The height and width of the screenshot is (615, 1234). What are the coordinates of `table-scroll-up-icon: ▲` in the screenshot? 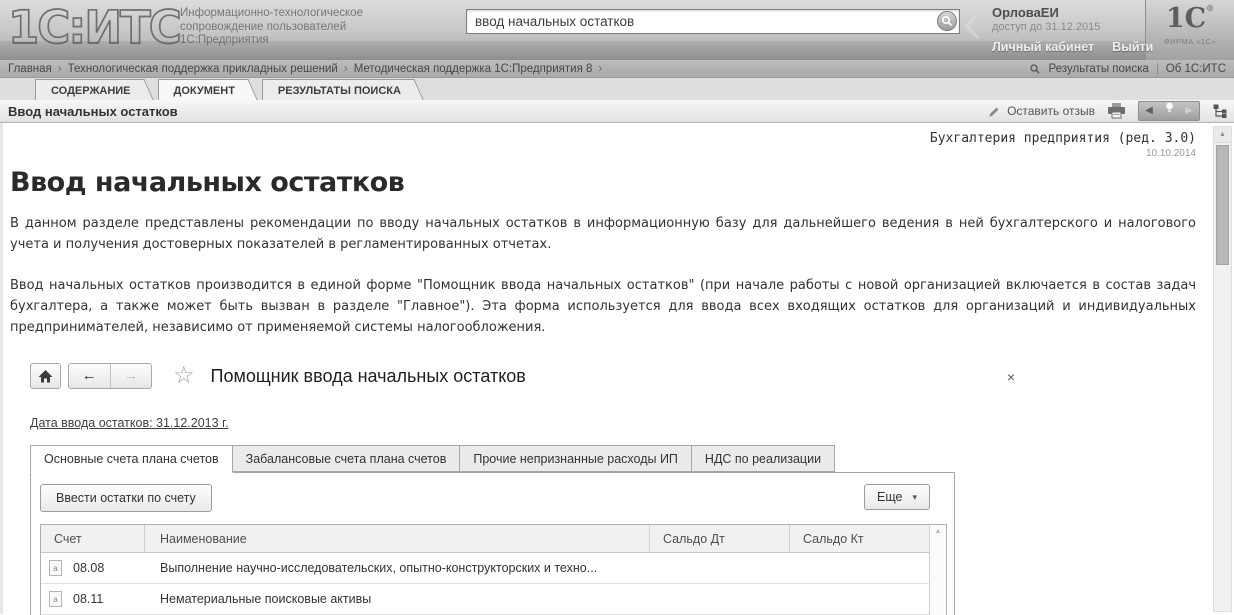 It's located at (938, 532).